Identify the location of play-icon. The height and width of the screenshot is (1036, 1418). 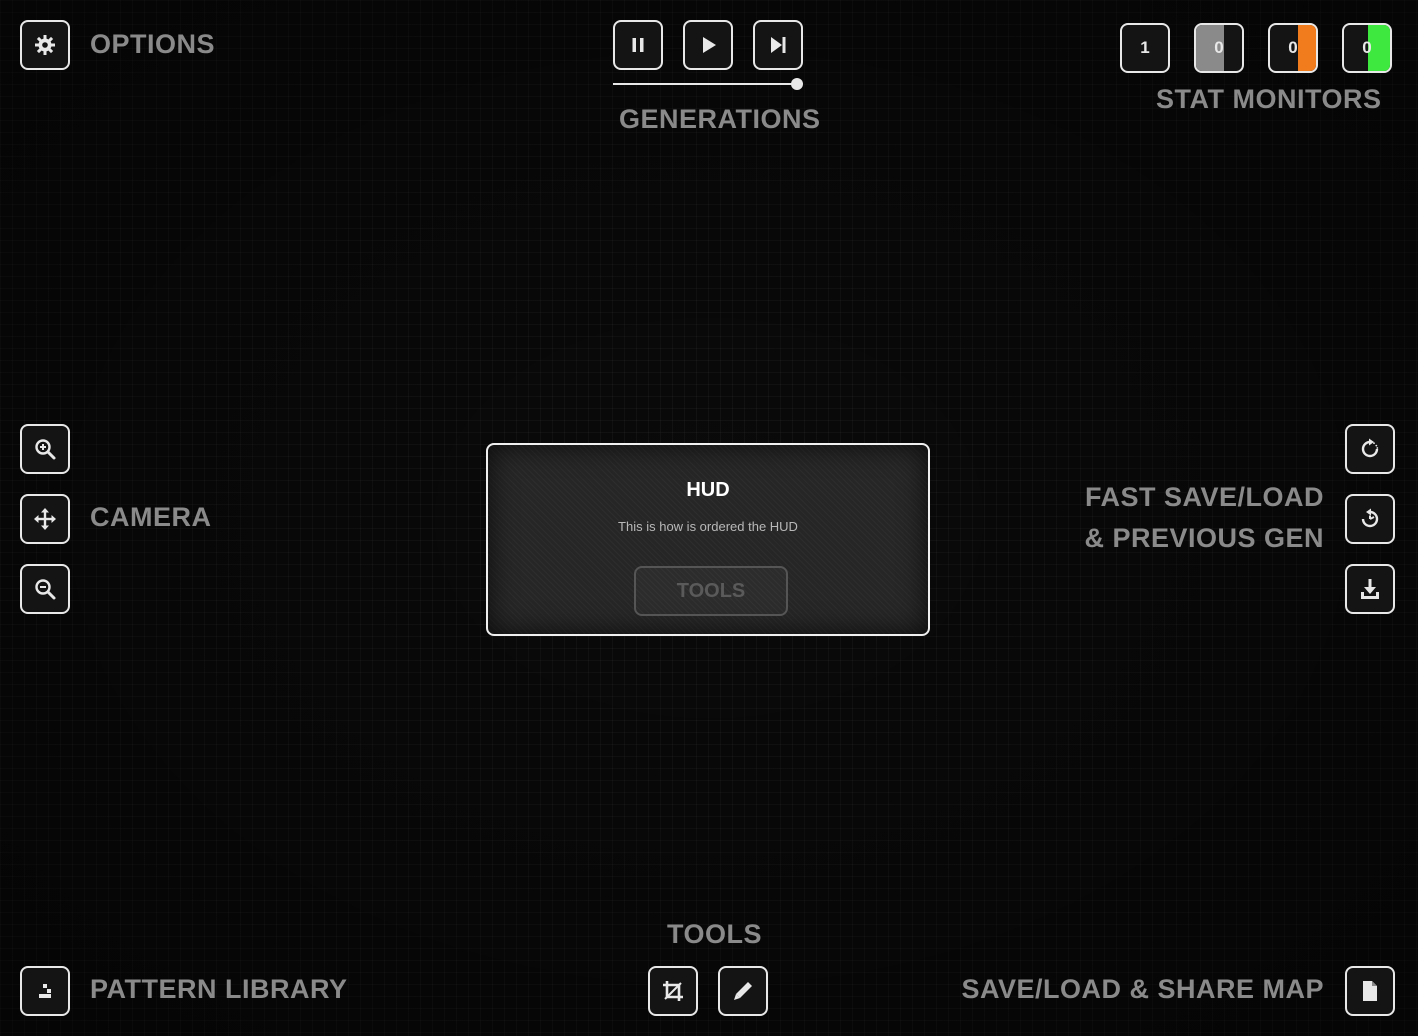
(709, 45).